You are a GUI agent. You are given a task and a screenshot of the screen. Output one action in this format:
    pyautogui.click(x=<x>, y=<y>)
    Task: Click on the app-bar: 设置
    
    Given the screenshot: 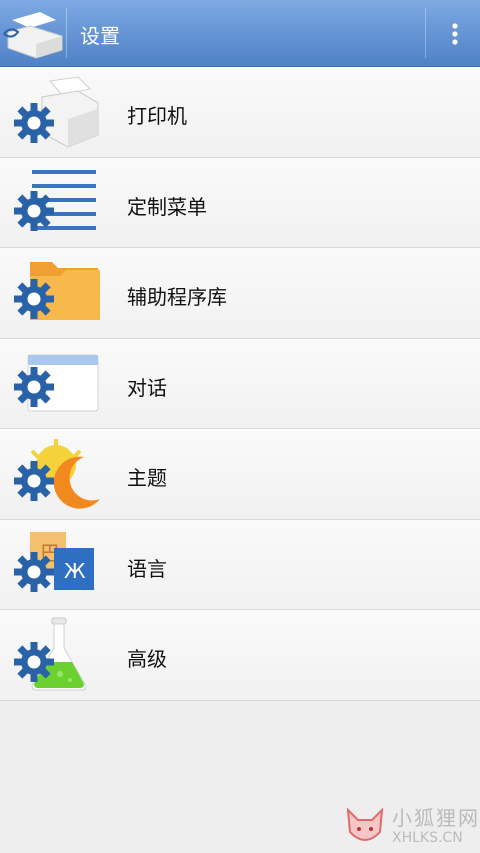 What is the action you would take?
    pyautogui.click(x=240, y=33)
    